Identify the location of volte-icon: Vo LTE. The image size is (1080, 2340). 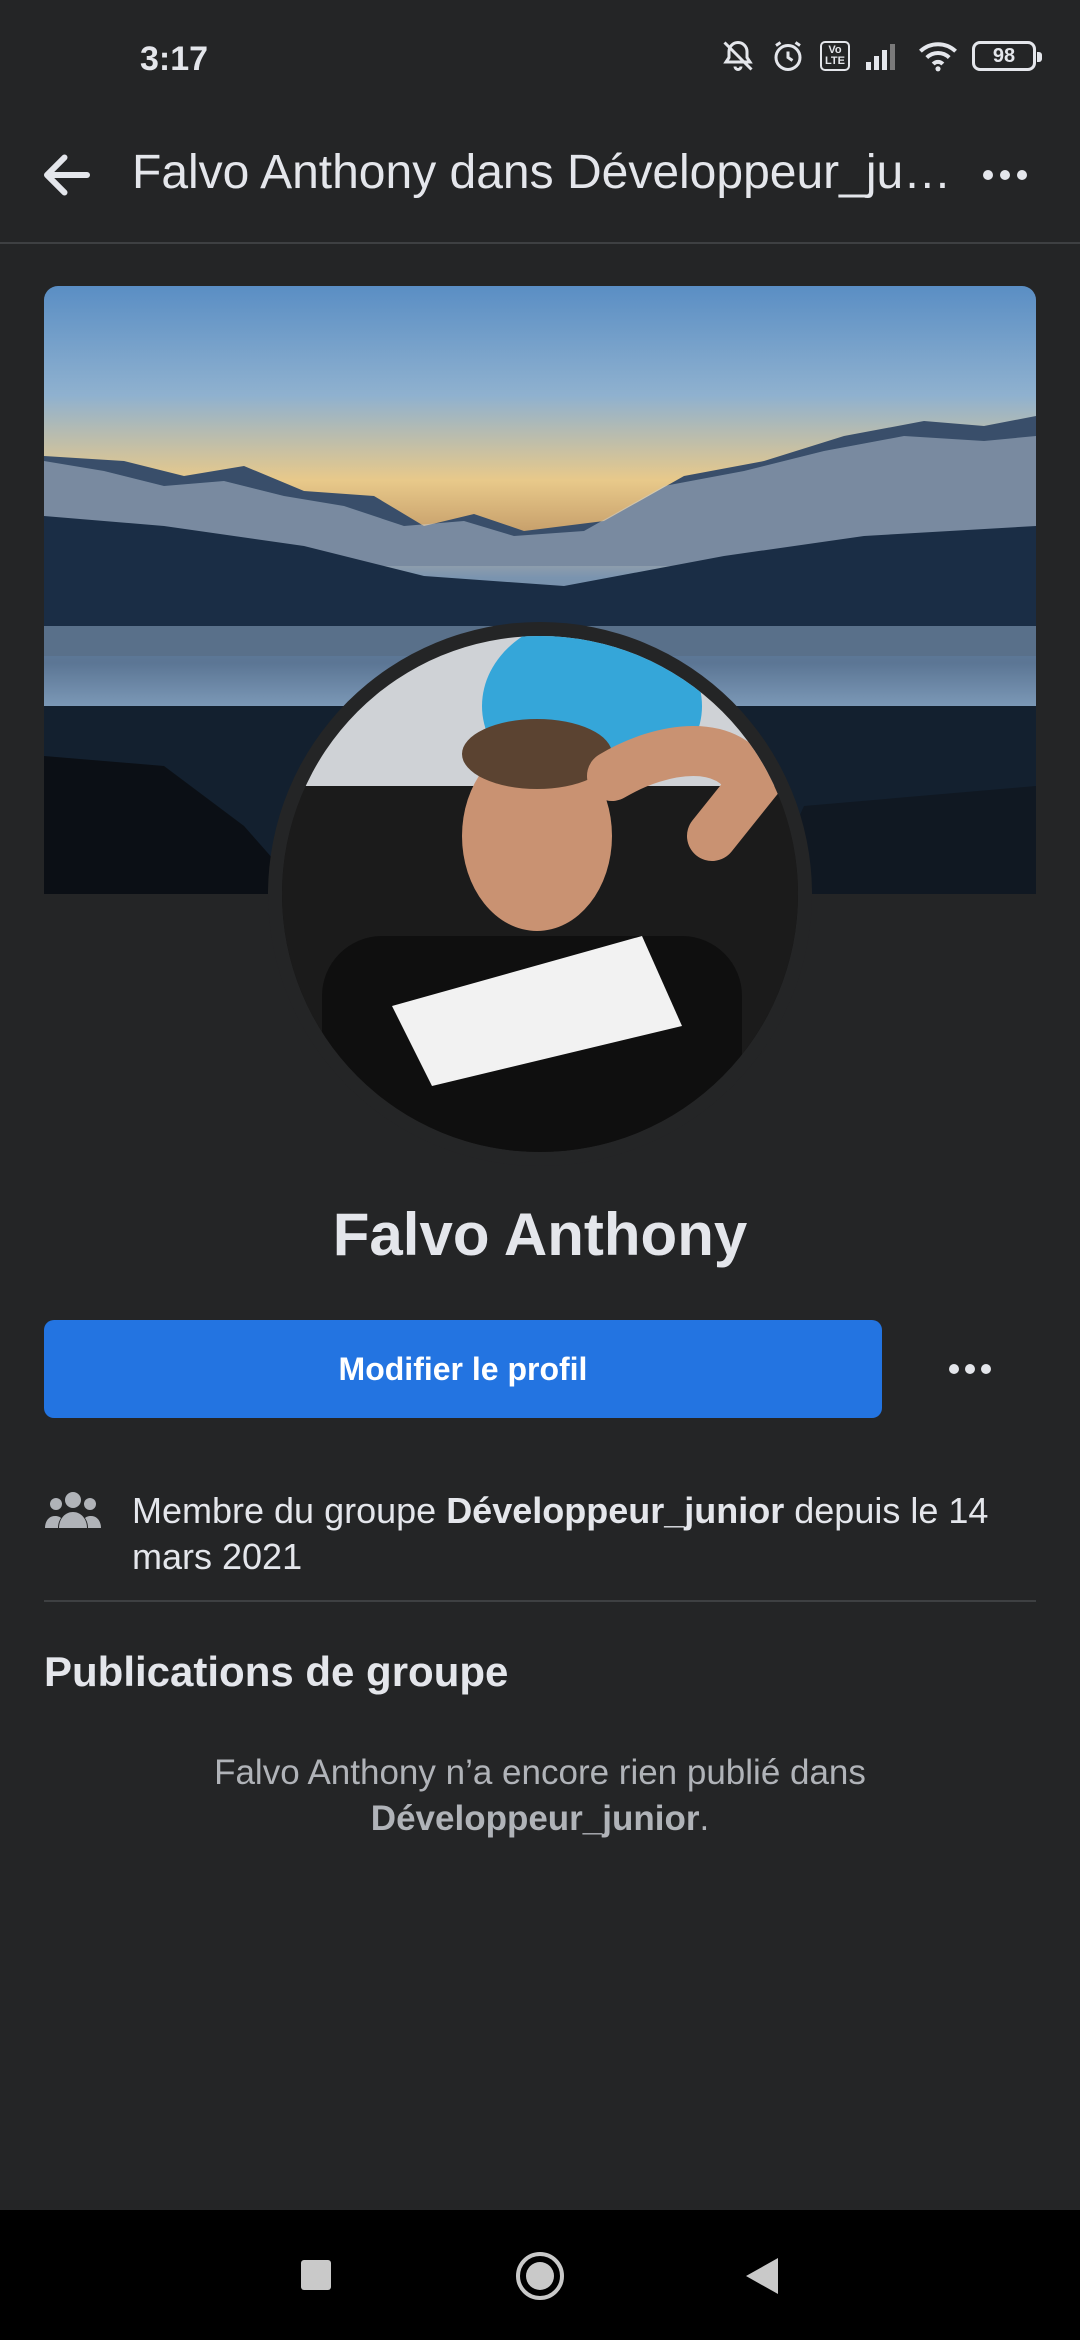
(835, 56).